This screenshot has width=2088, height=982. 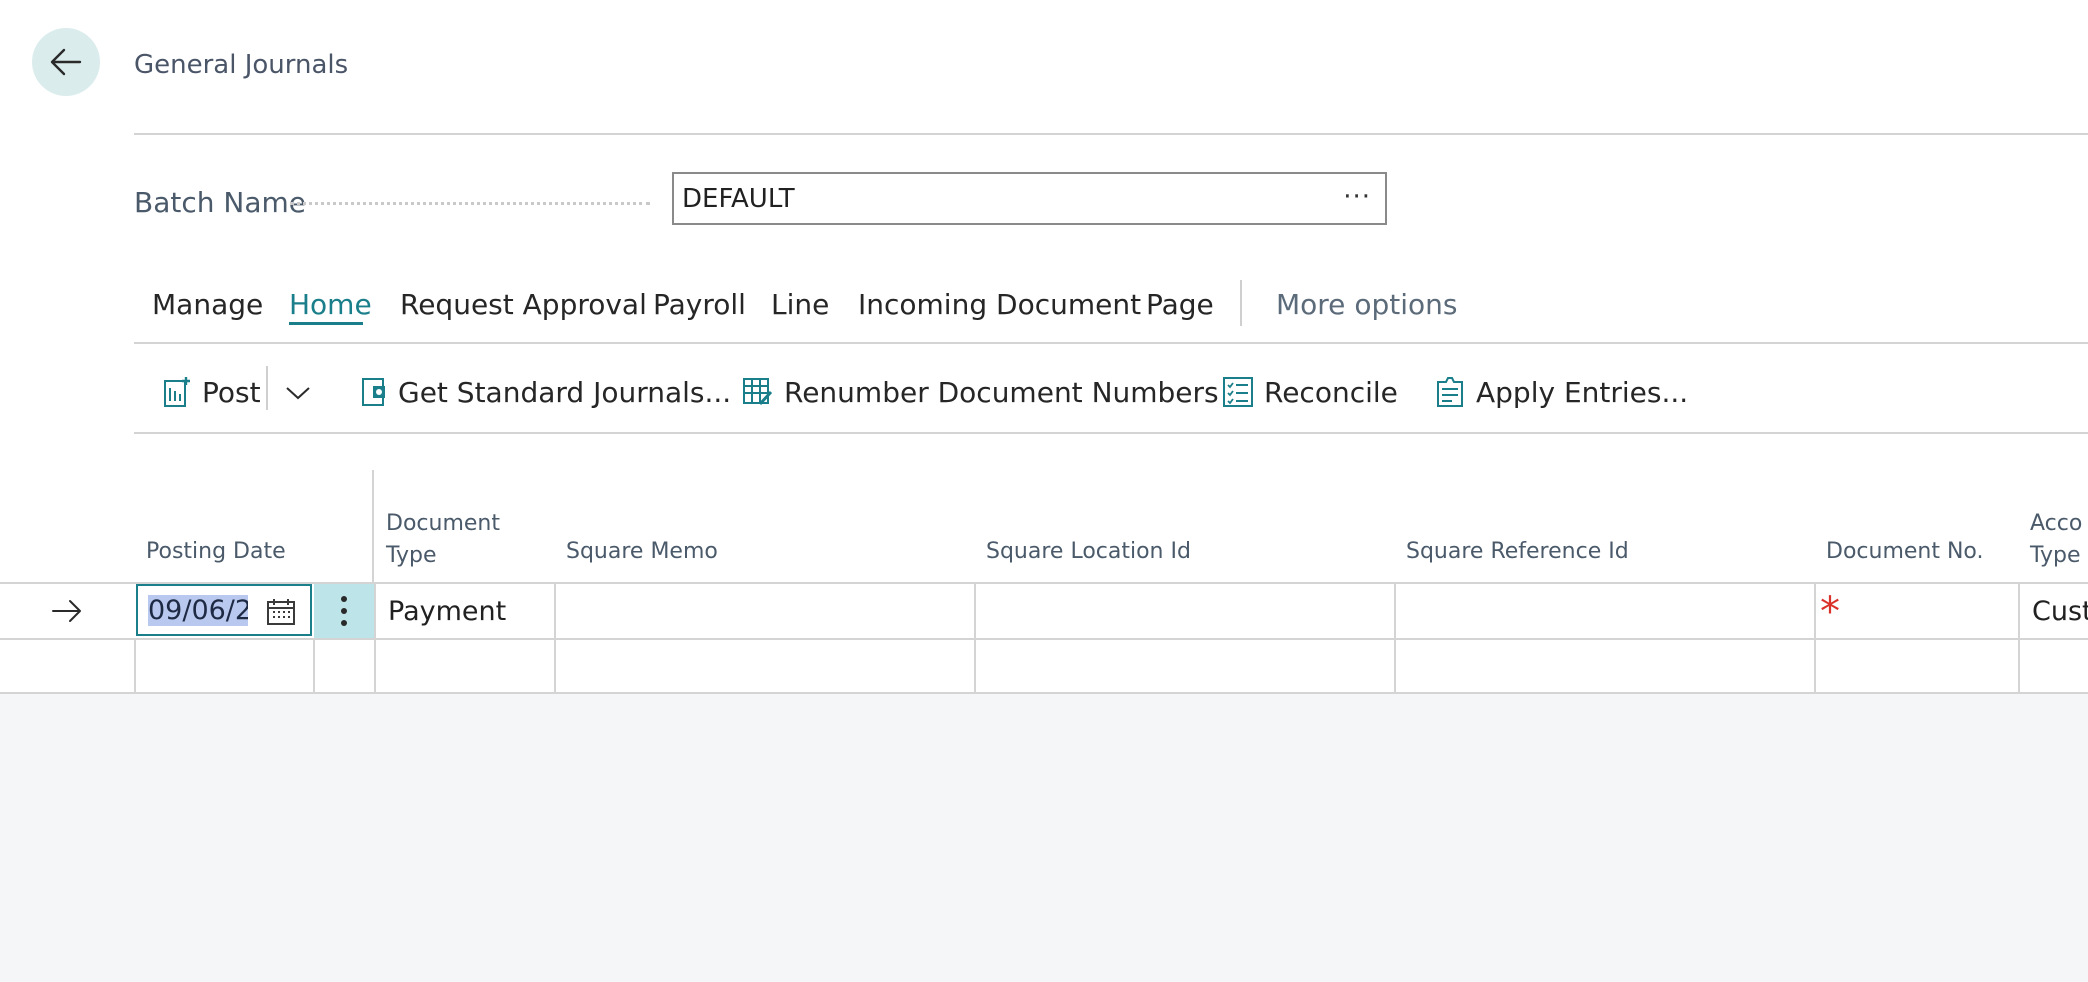 What do you see at coordinates (220, 202) in the screenshot?
I see `batch-name-label: Batch Name` at bounding box center [220, 202].